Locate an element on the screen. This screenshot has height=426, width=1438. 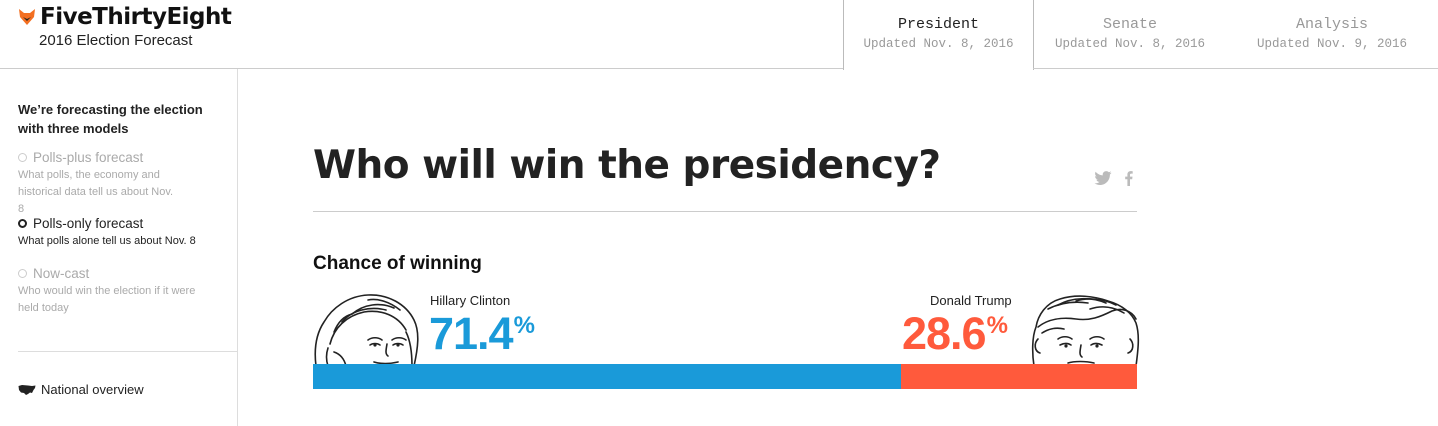
candidate-name-clinton: Hillary Clinton is located at coordinates (470, 300).